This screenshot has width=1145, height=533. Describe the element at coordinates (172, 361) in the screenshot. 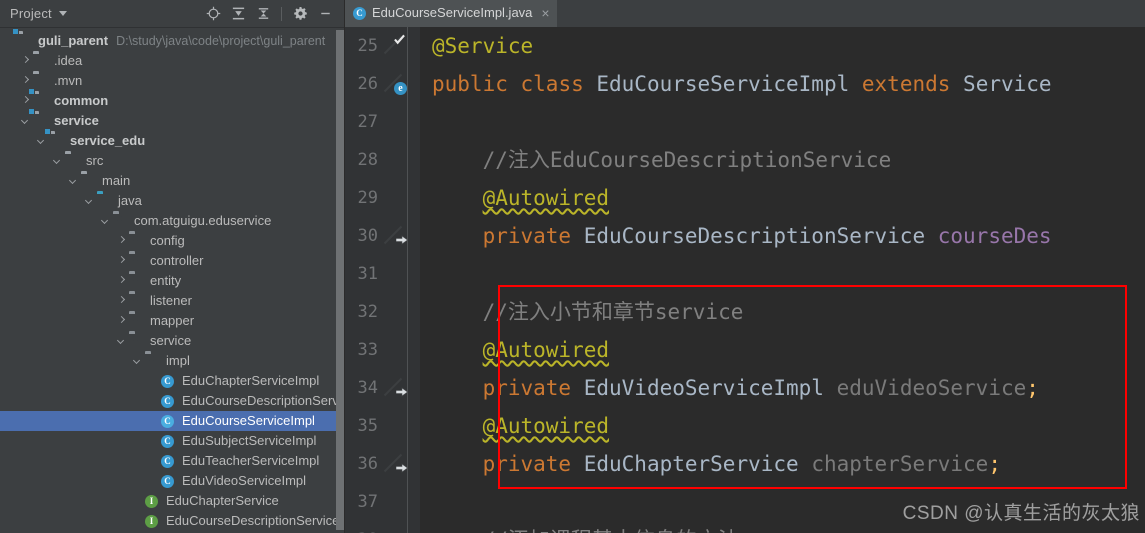

I see `tree-item-impl: impl` at that location.